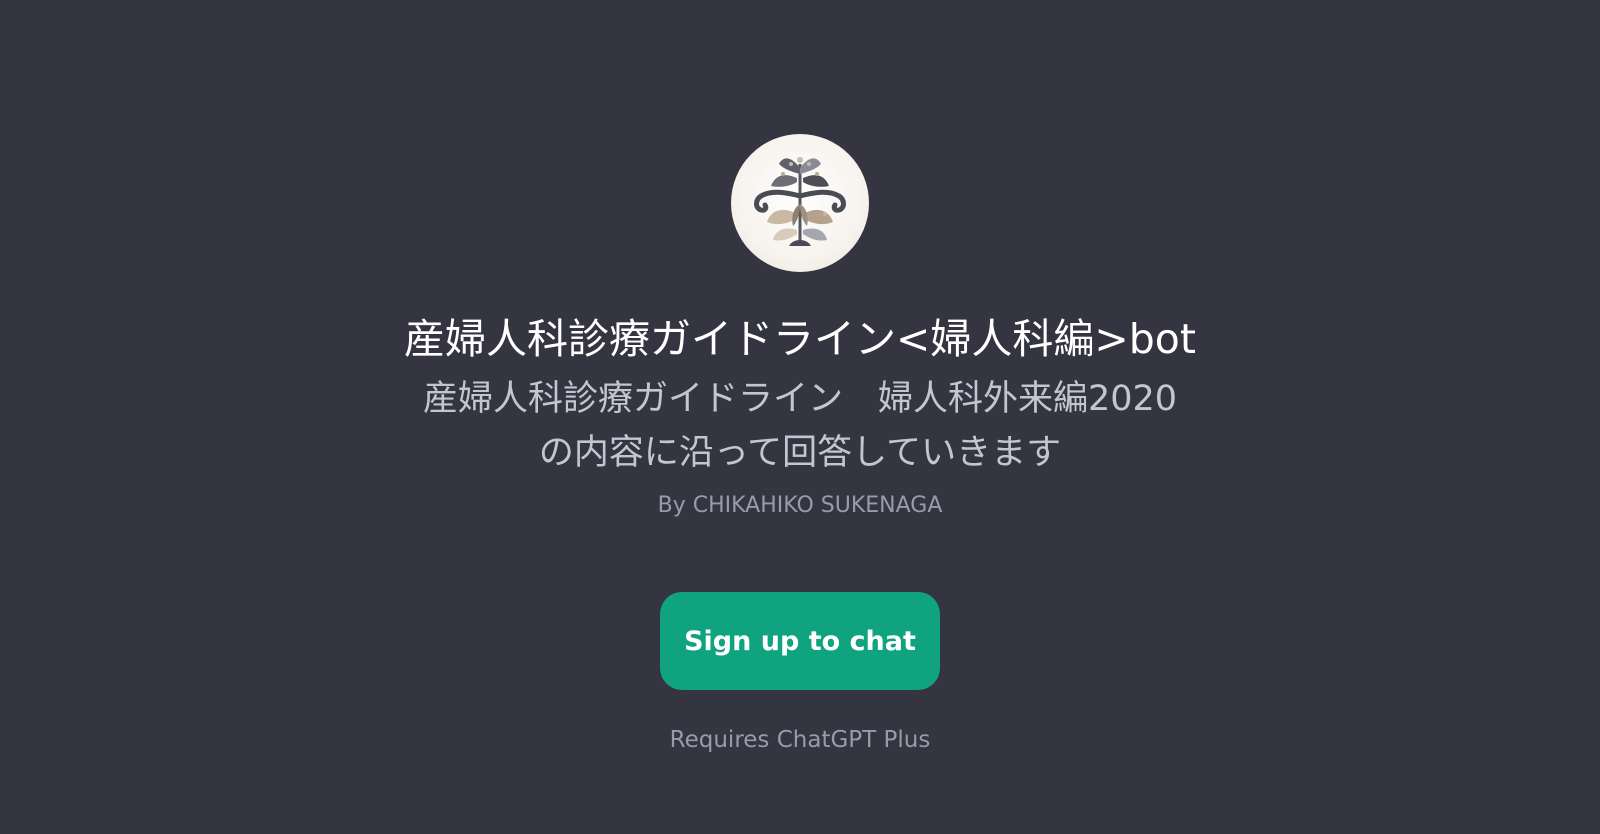 The image size is (1600, 834). I want to click on gpt-description: 産婦人科診療ガイドライン 婦人科外来編2020 の内容に沿って回答していきます, so click(800, 426).